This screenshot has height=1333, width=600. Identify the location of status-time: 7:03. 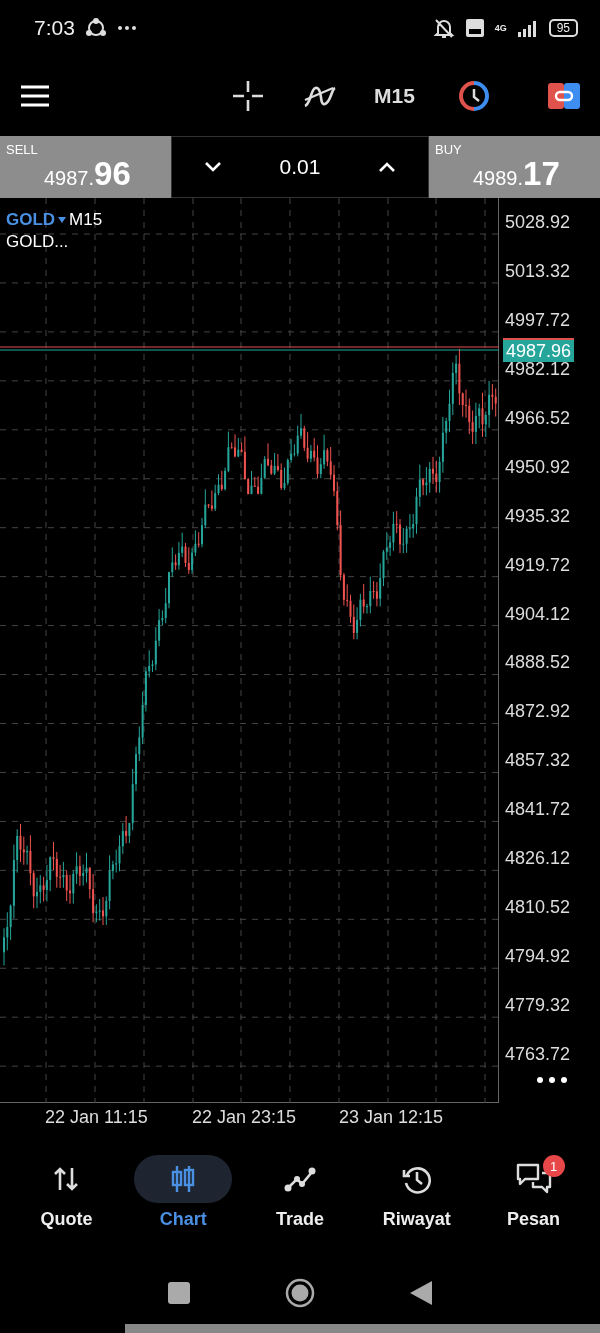
(54, 28).